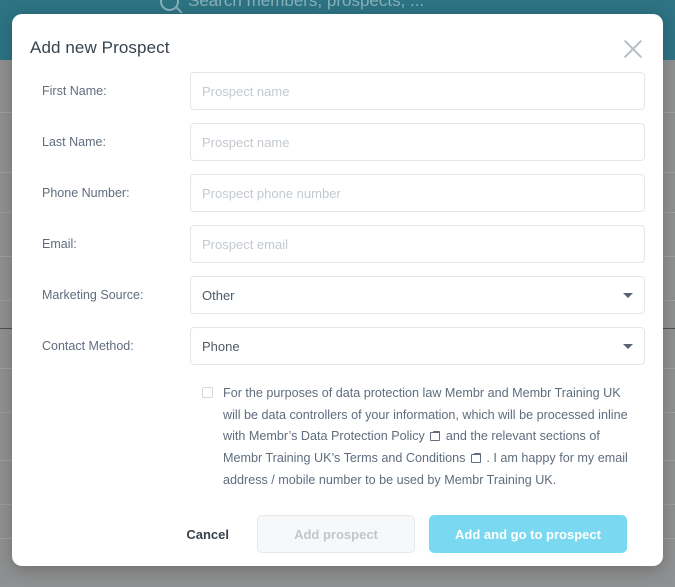 The width and height of the screenshot is (675, 587). I want to click on form-row-first-name: First Name: Prospect name, so click(337, 91).